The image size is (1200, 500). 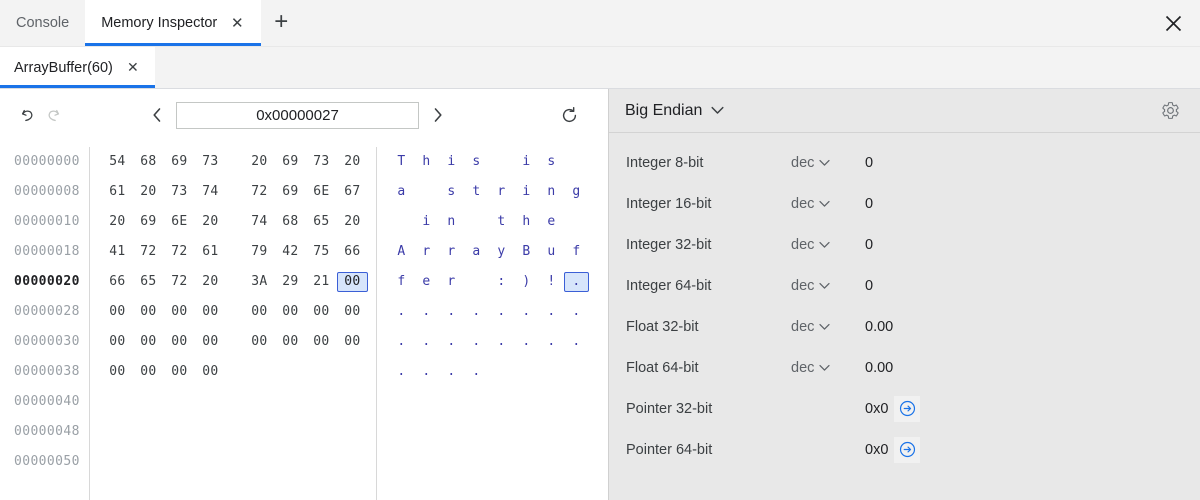 What do you see at coordinates (321, 282) in the screenshot?
I see `hex-byte: 21` at bounding box center [321, 282].